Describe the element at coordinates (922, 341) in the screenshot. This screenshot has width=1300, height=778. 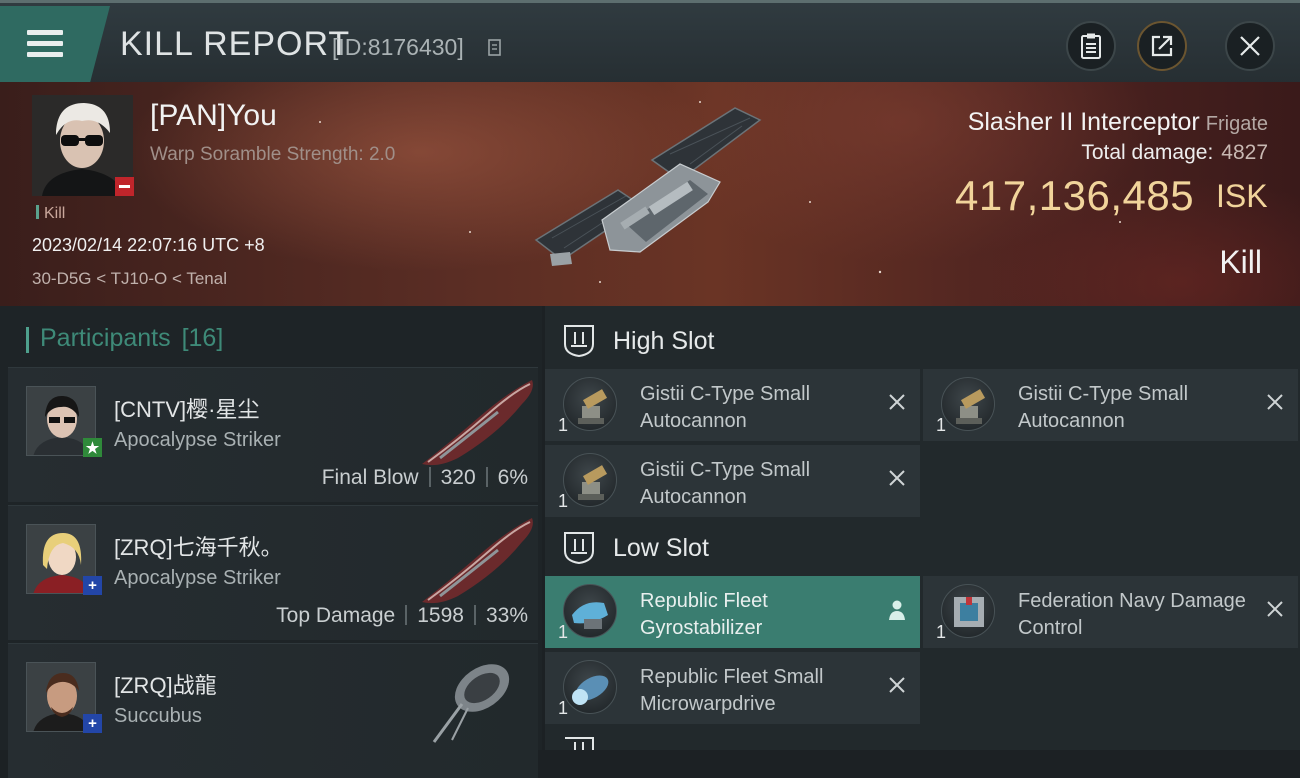
I see `high-slot-header: High Slot` at that location.